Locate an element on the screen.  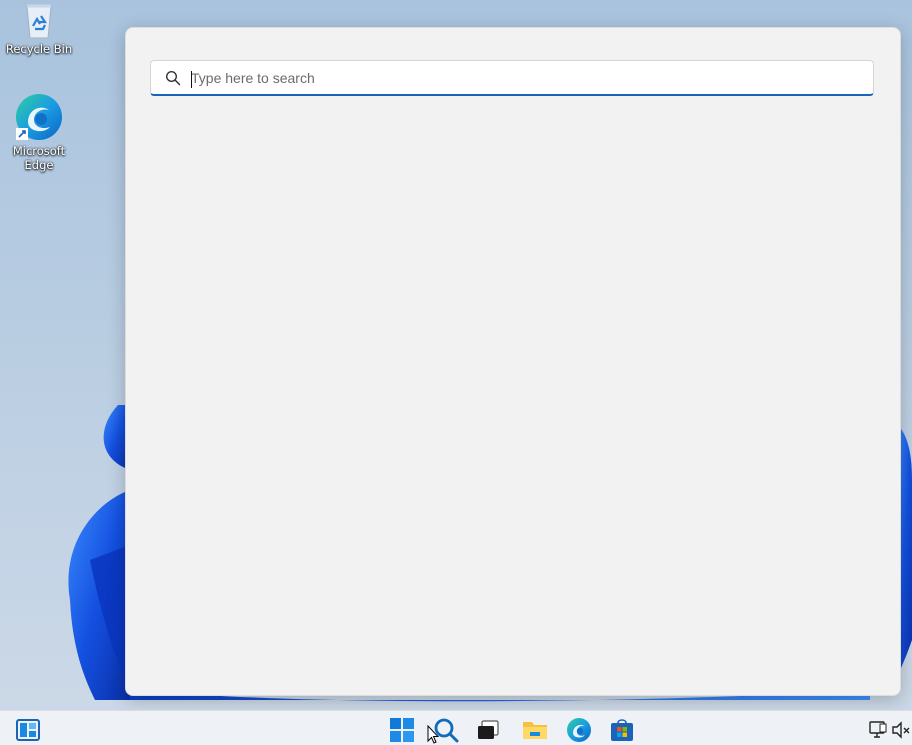
taskbar-search-button is located at coordinates (446, 730).